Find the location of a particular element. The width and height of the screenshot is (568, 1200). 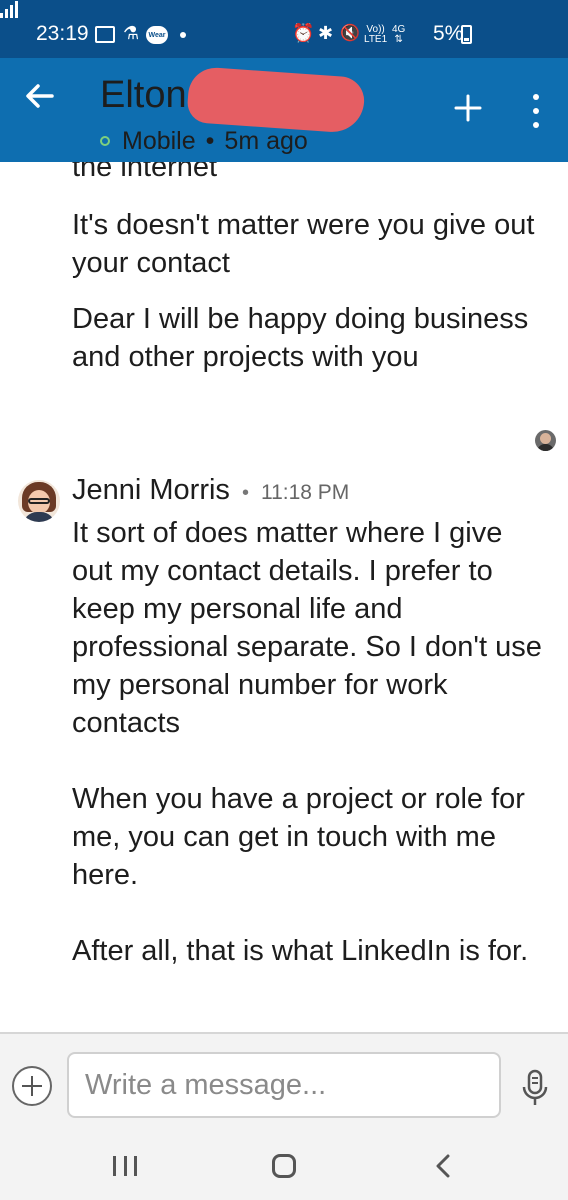

home-icon is located at coordinates (284, 1166).